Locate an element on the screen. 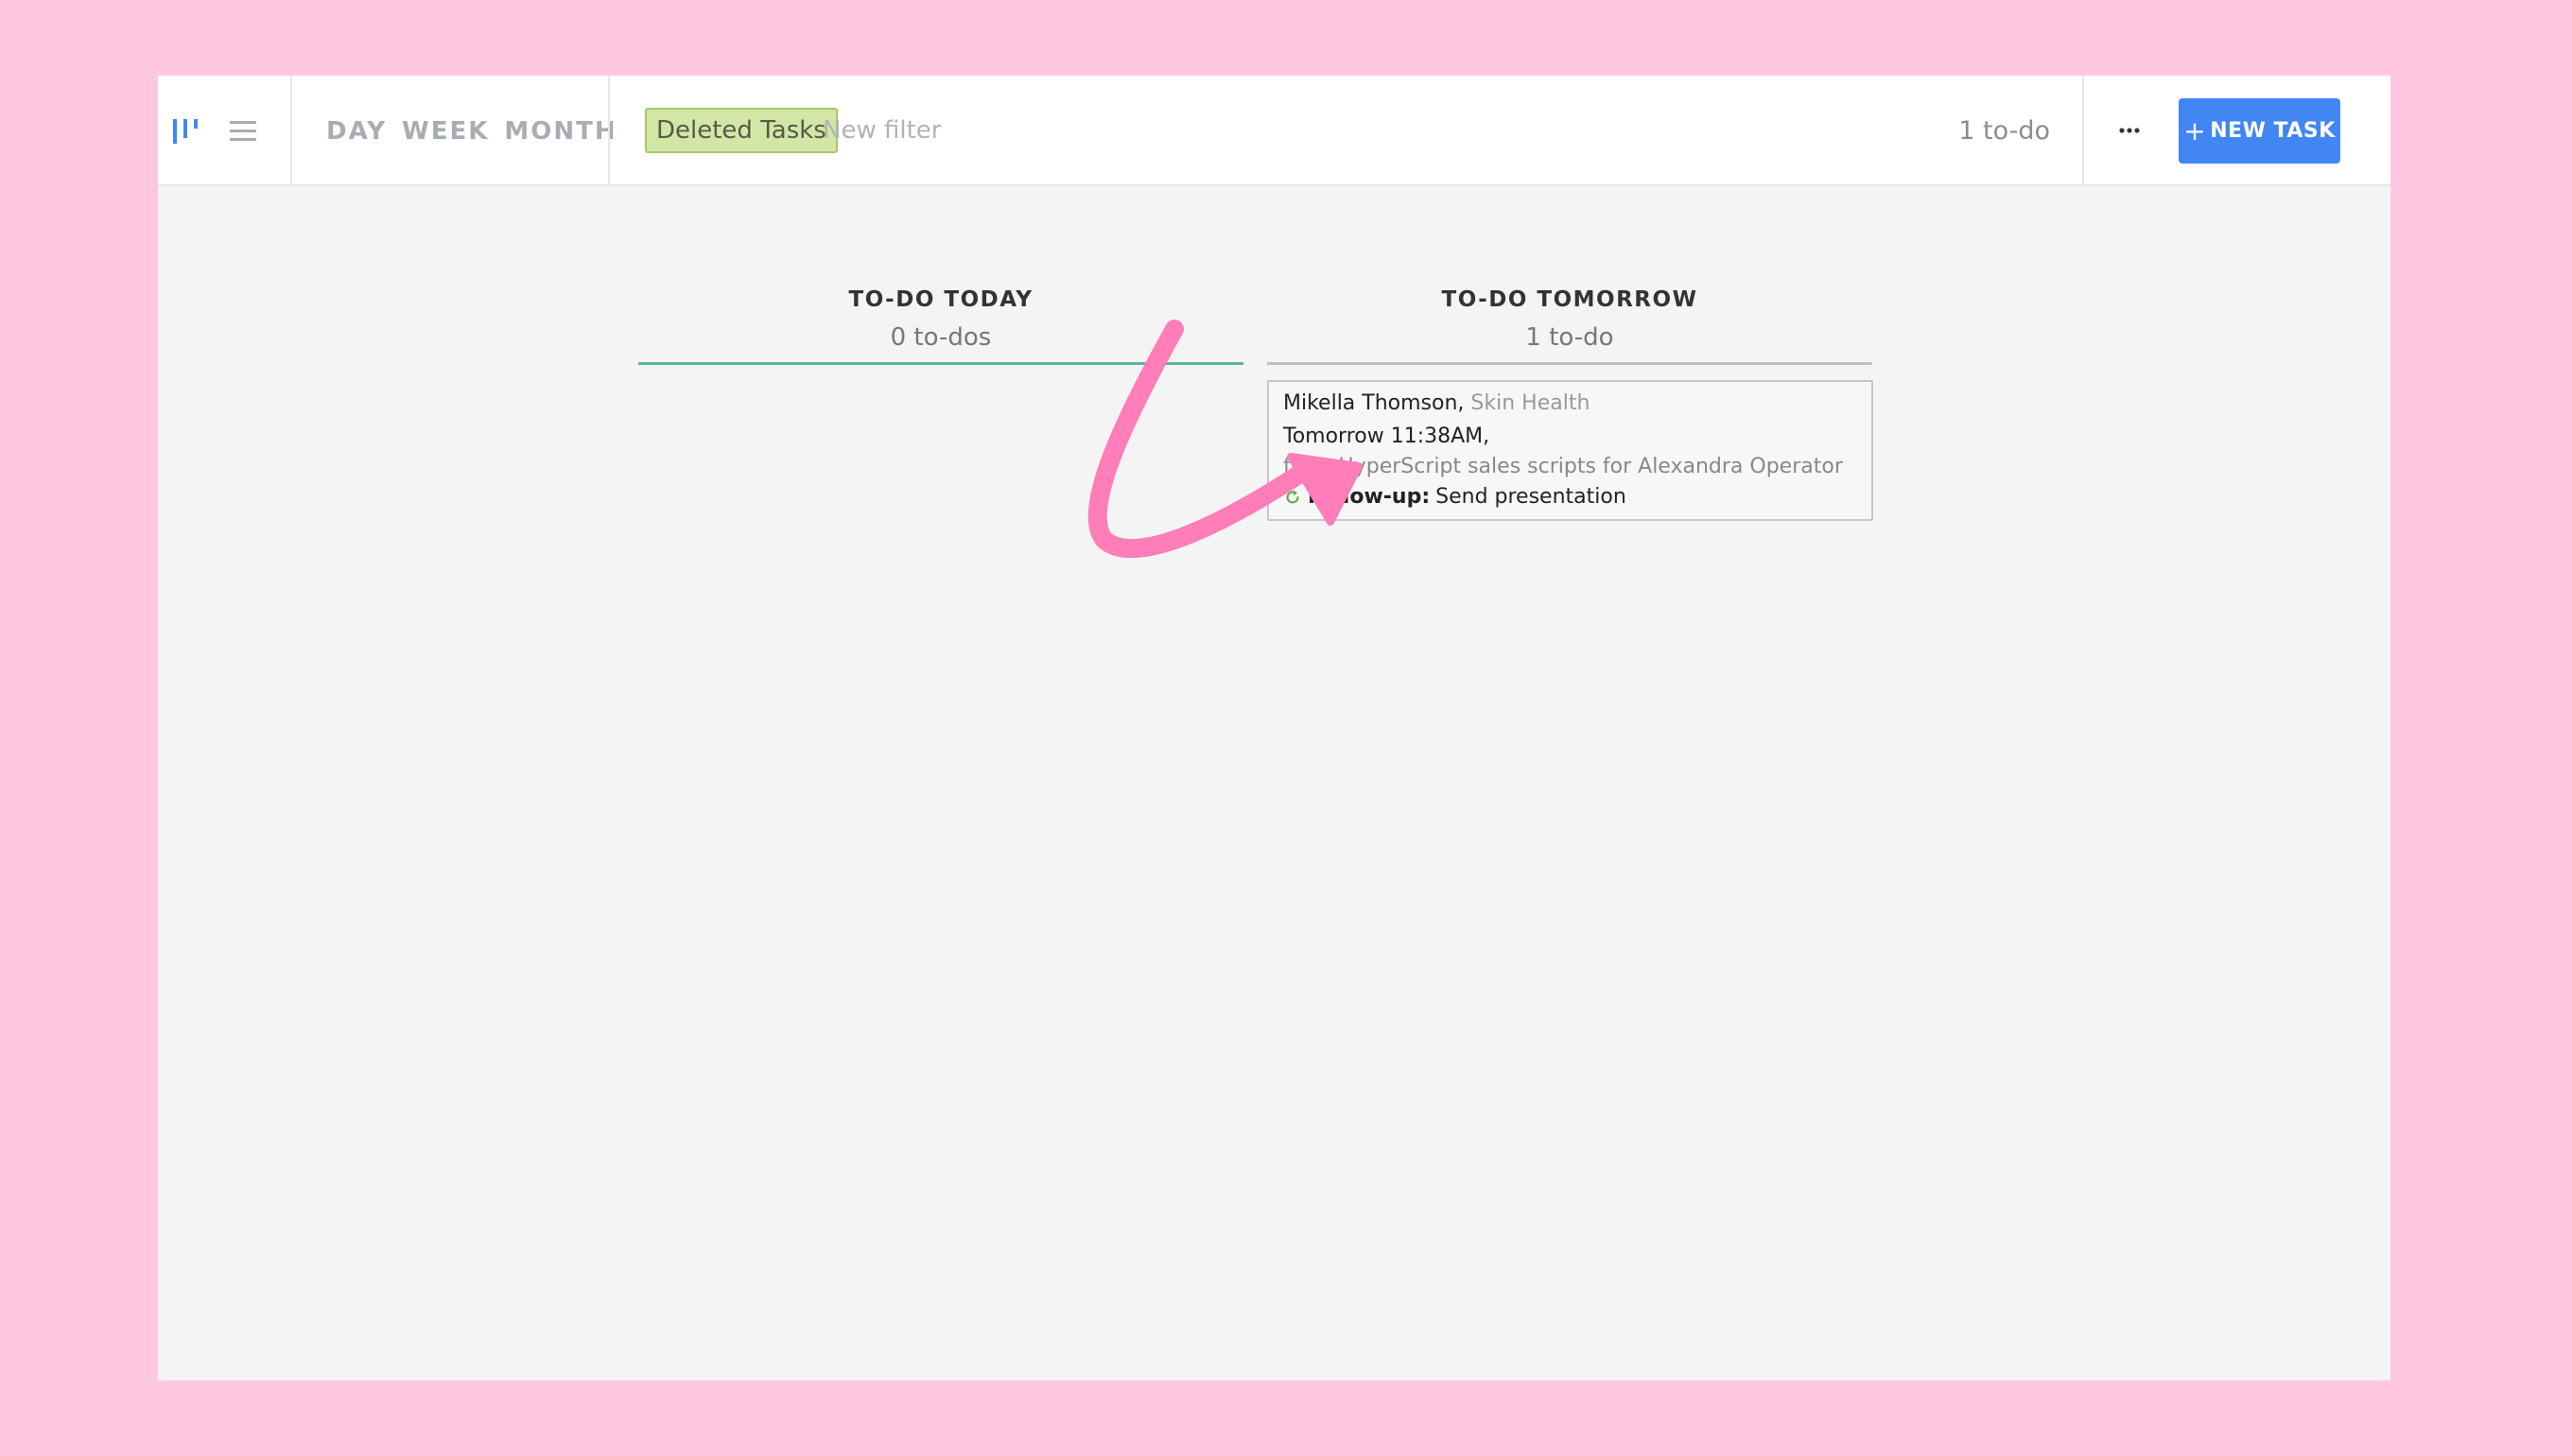  task-contact-line: Mikella Thomson, Skin Health is located at coordinates (1436, 403).